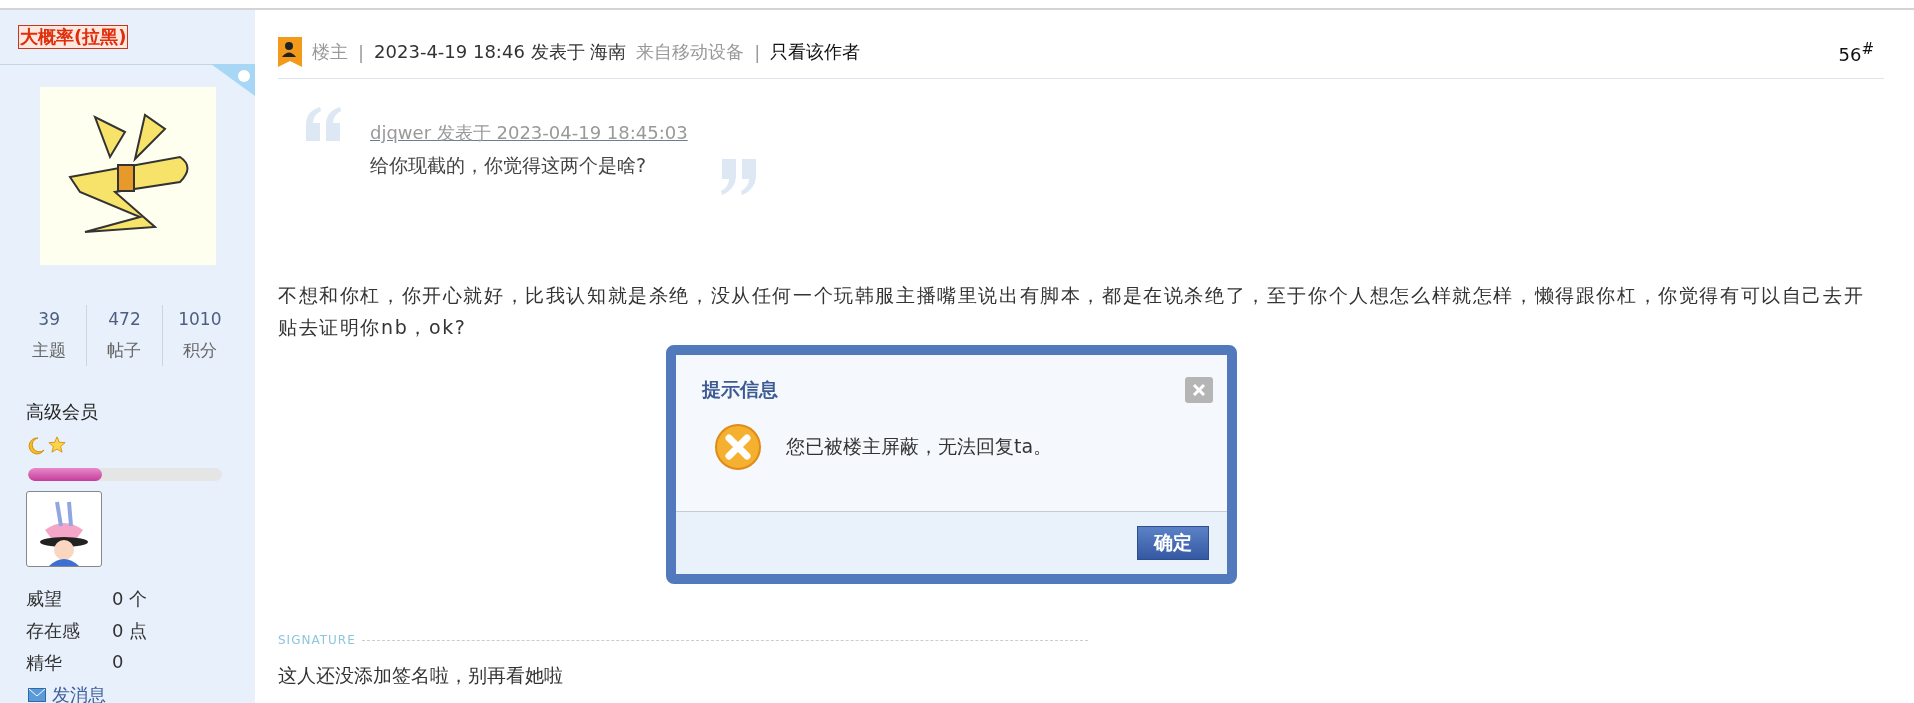  What do you see at coordinates (324, 124) in the screenshot?
I see `open-quote-icon` at bounding box center [324, 124].